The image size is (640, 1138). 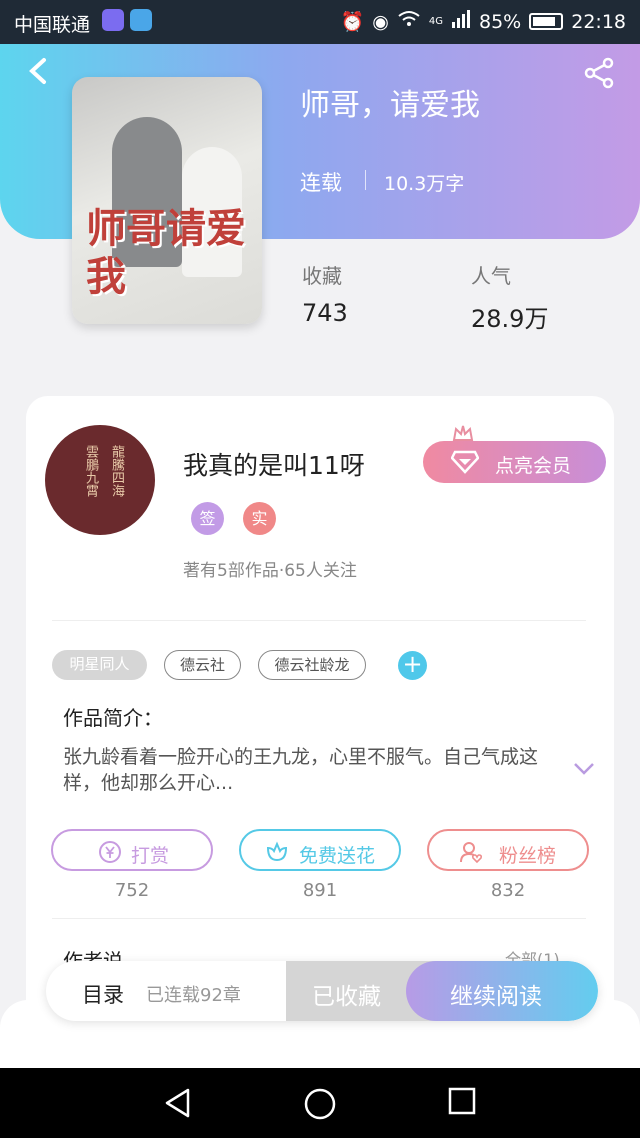 What do you see at coordinates (132, 890) in the screenshot?
I see `tip-count: 752` at bounding box center [132, 890].